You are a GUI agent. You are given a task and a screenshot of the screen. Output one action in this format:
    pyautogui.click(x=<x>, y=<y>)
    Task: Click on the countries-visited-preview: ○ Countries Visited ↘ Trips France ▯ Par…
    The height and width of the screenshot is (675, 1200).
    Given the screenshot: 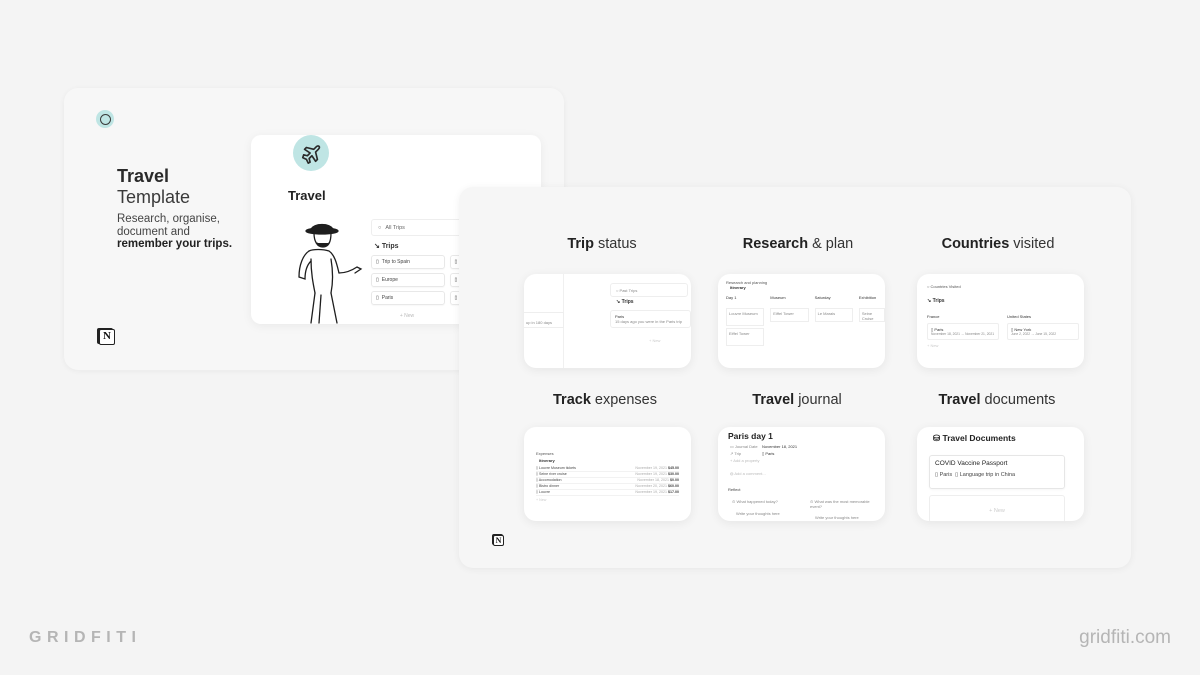 What is the action you would take?
    pyautogui.click(x=1000, y=321)
    